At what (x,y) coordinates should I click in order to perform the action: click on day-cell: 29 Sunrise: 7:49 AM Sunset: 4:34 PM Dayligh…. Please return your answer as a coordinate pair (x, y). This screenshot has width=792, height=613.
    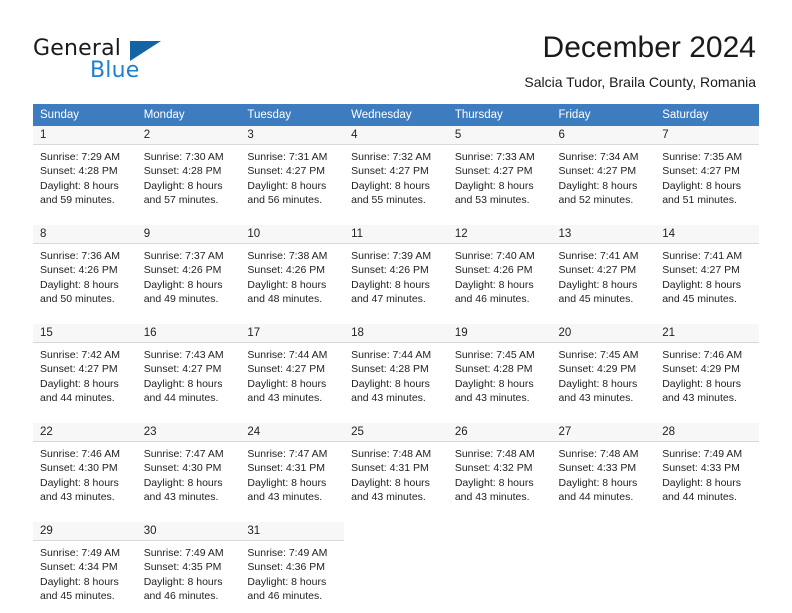
    Looking at the image, I should click on (85, 567).